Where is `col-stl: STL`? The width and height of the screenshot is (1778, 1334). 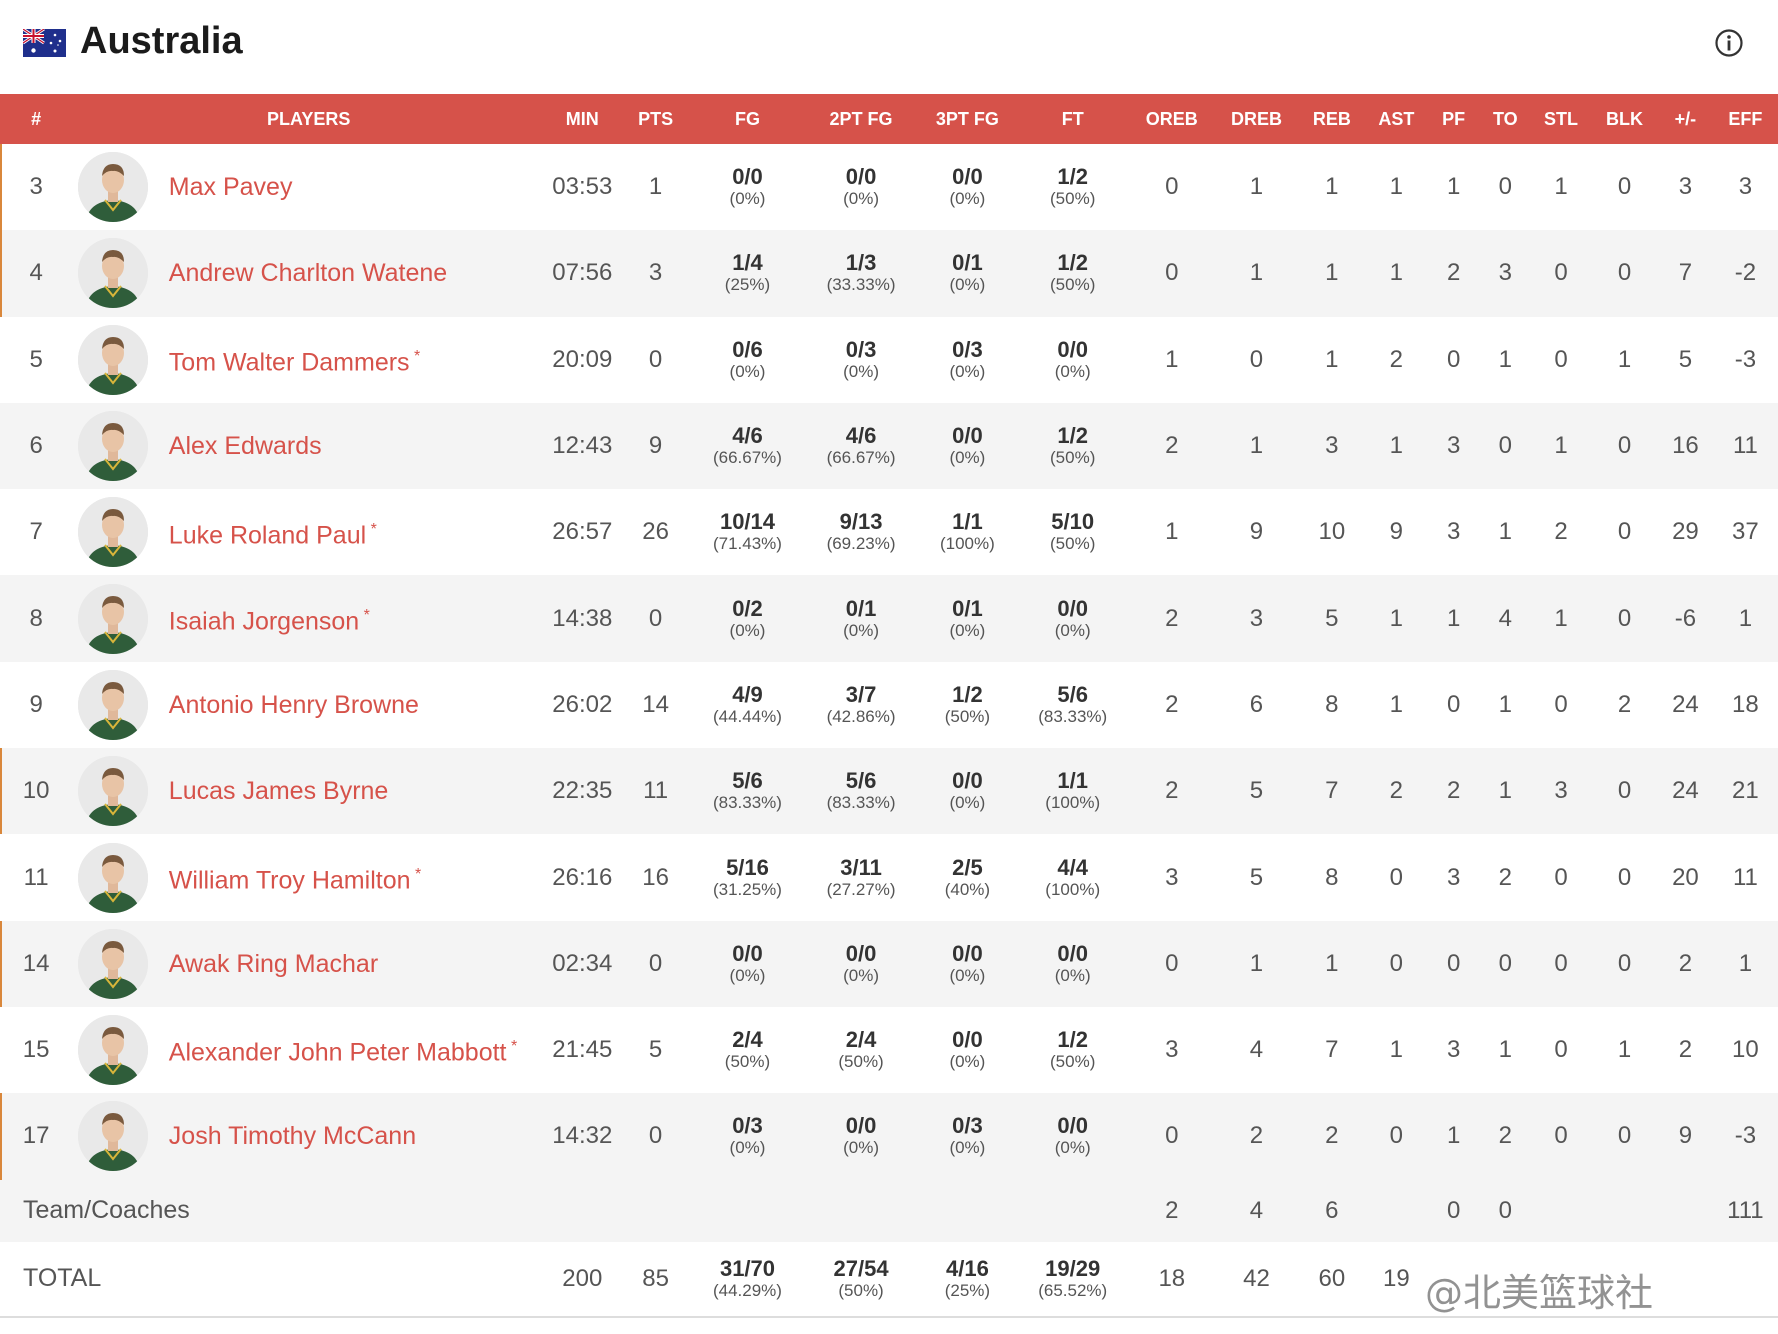 col-stl: STL is located at coordinates (1561, 119).